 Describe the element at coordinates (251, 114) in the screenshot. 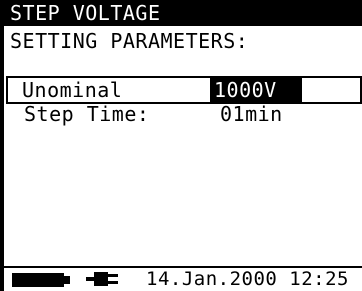

I see `parameter-value: 01min` at that location.